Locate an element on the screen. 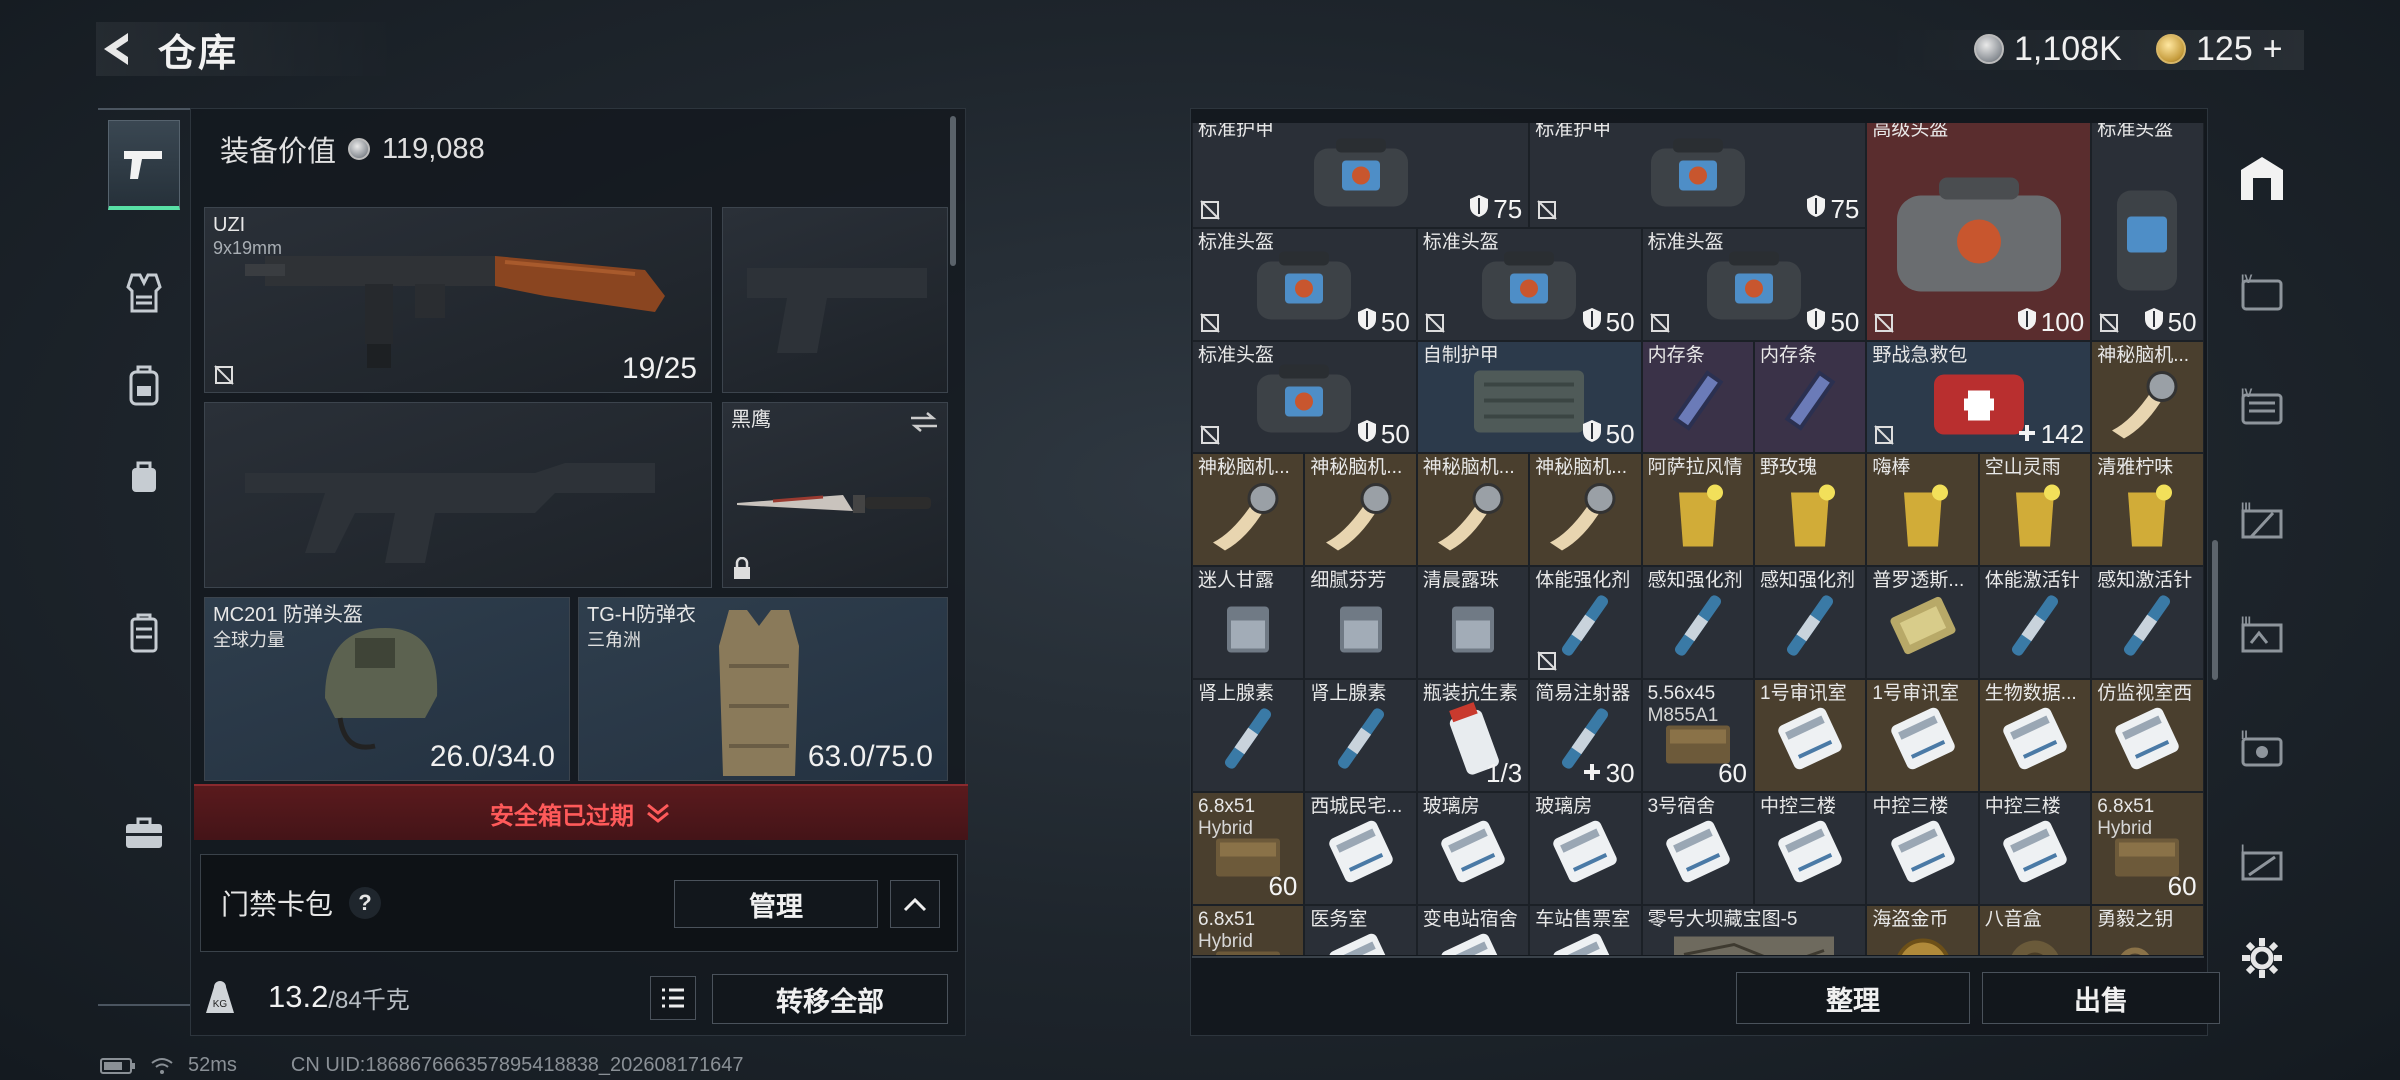 The image size is (2400, 1080). unbound-icon is located at coordinates (1884, 323).